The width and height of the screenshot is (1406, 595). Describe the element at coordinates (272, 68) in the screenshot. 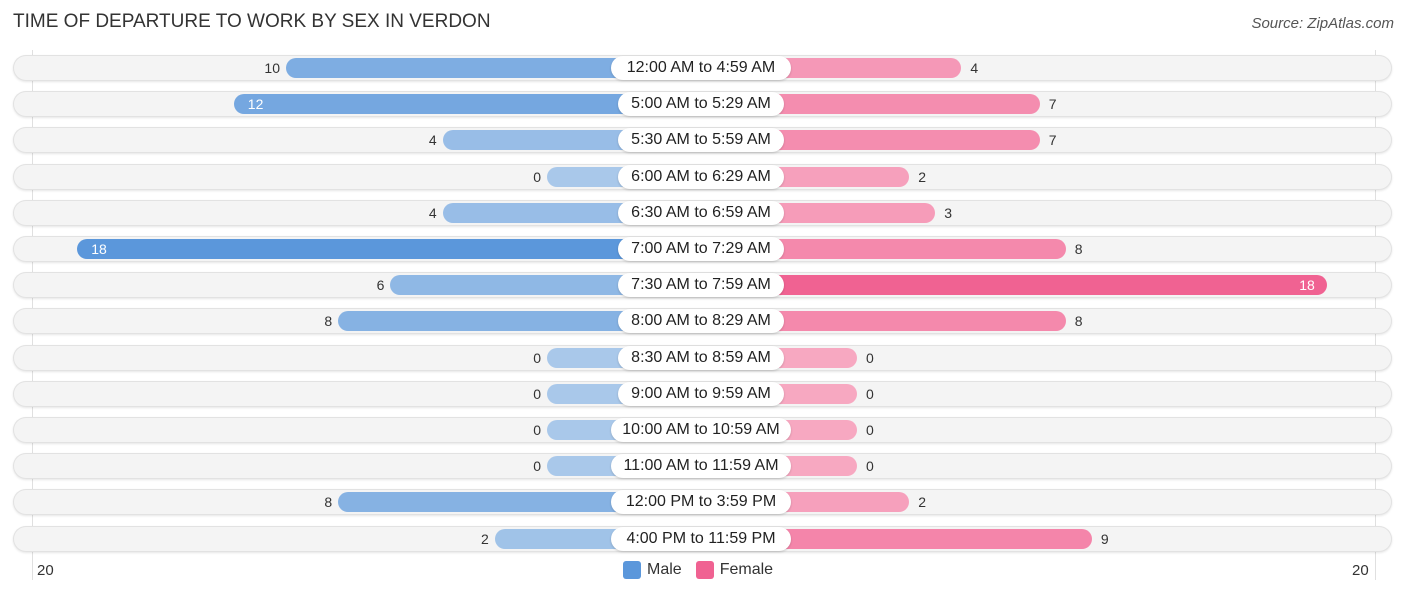

I see `value-label-male: 10` at that location.